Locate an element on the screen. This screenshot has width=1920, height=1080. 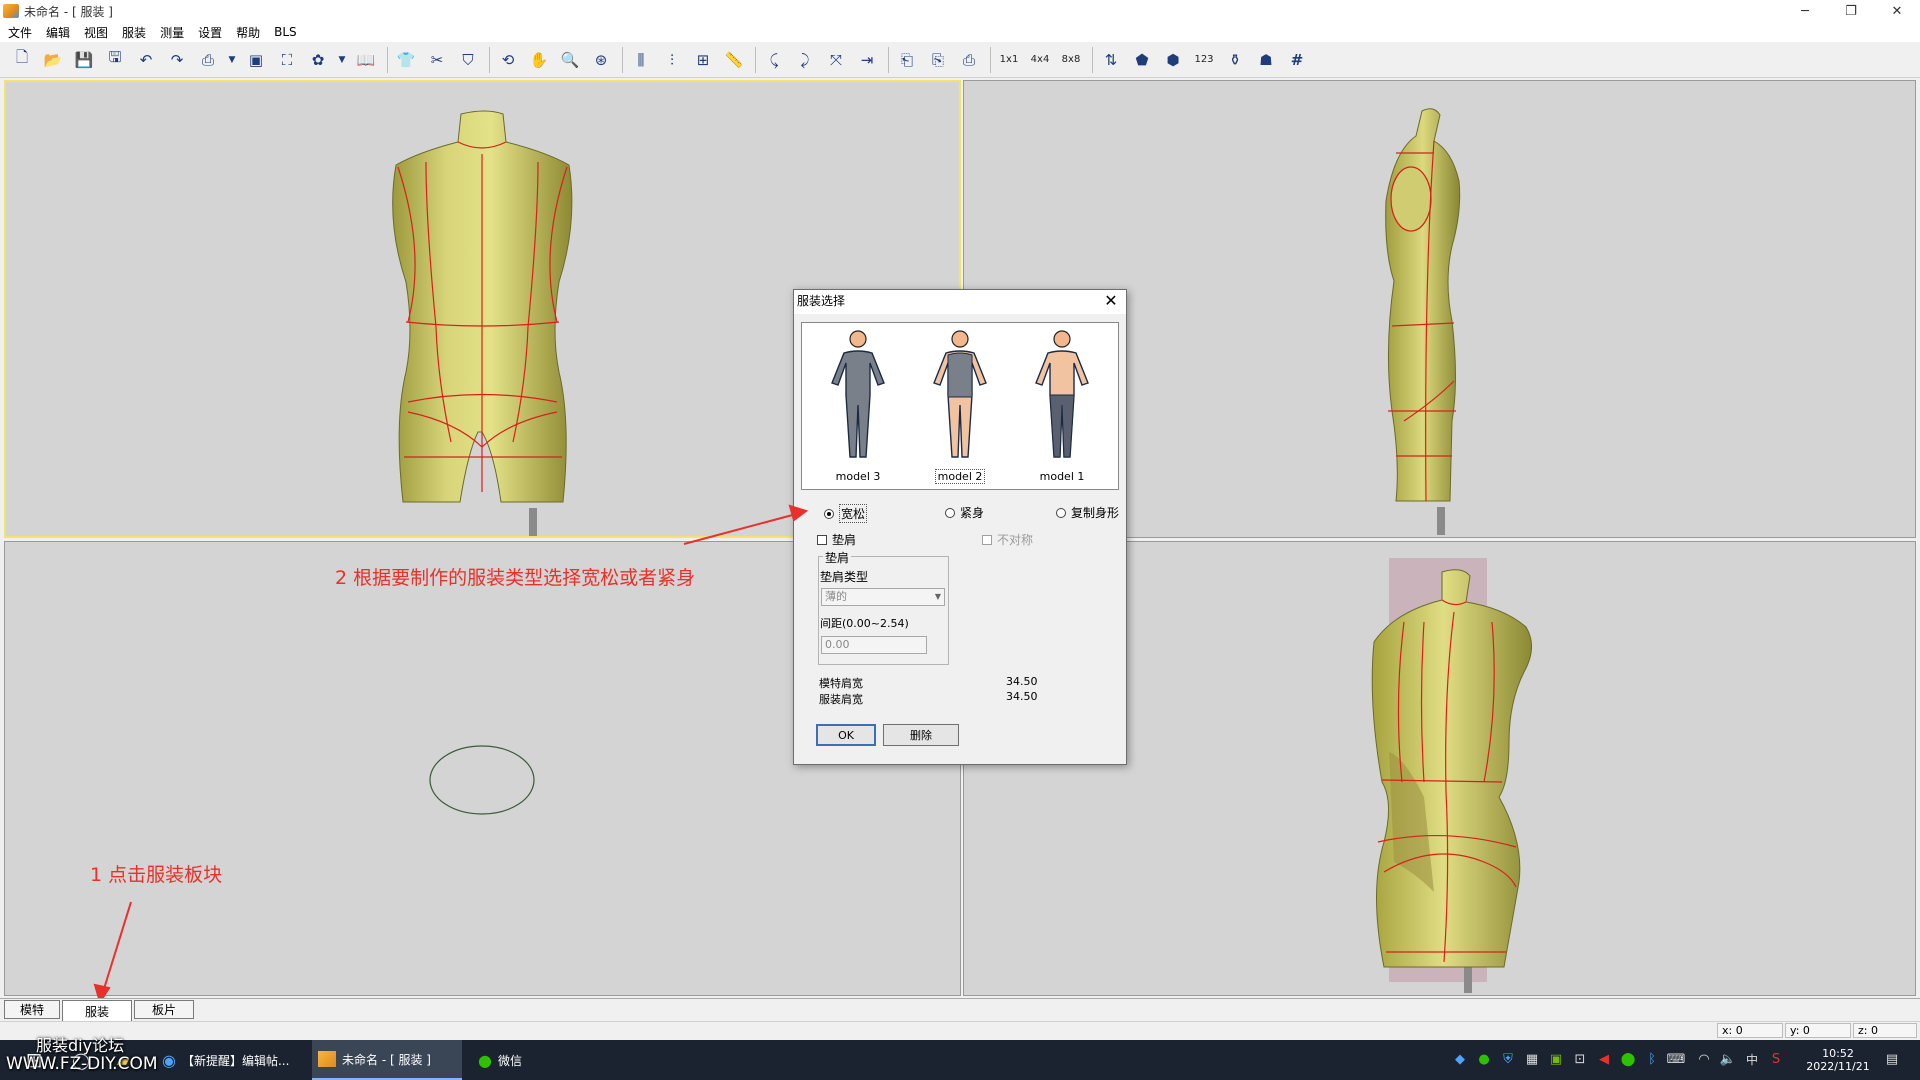
clock-time: 10:52 is located at coordinates (1838, 1053).